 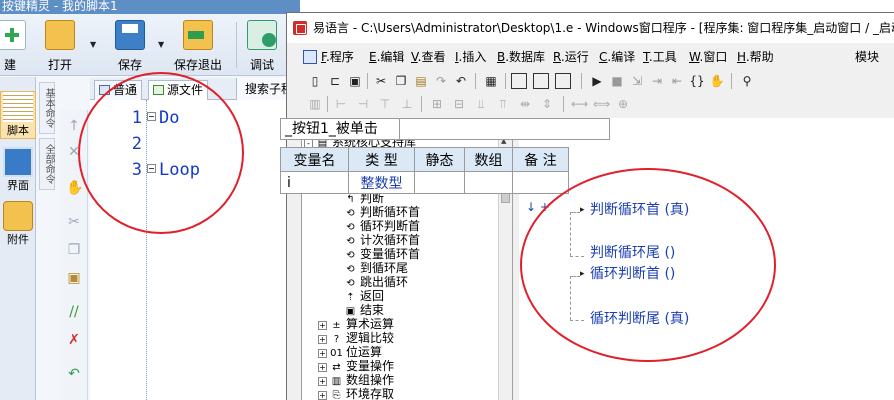 I want to click on table-row: i 整数型, so click(x=424, y=182).